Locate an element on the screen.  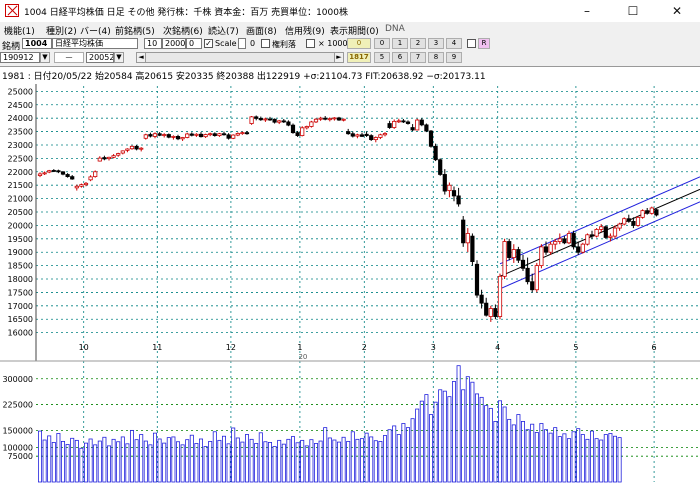
param-field-3: 0 is located at coordinates (194, 43).